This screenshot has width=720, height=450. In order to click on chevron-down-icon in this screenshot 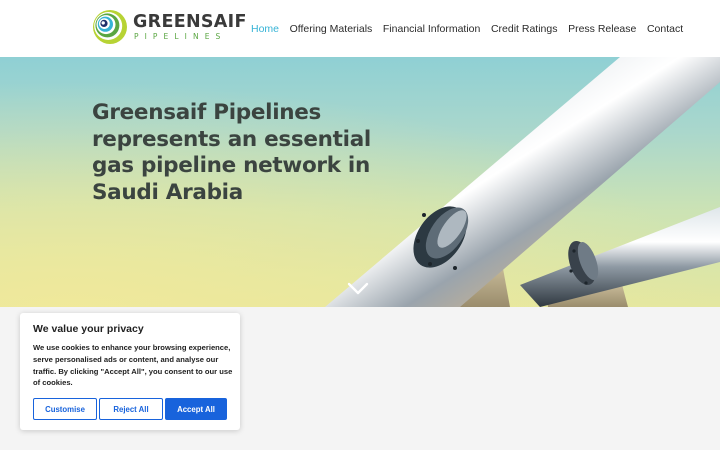, I will do `click(358, 289)`.